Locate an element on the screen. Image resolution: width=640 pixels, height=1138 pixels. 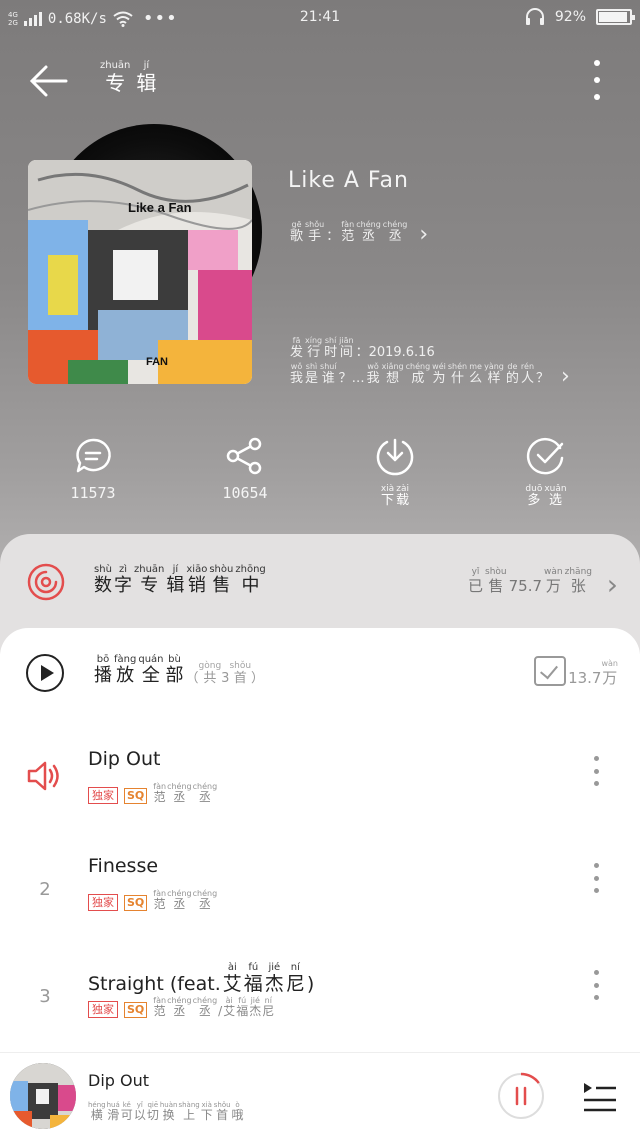
comments-button: 11573 is located at coordinates (93, 469).